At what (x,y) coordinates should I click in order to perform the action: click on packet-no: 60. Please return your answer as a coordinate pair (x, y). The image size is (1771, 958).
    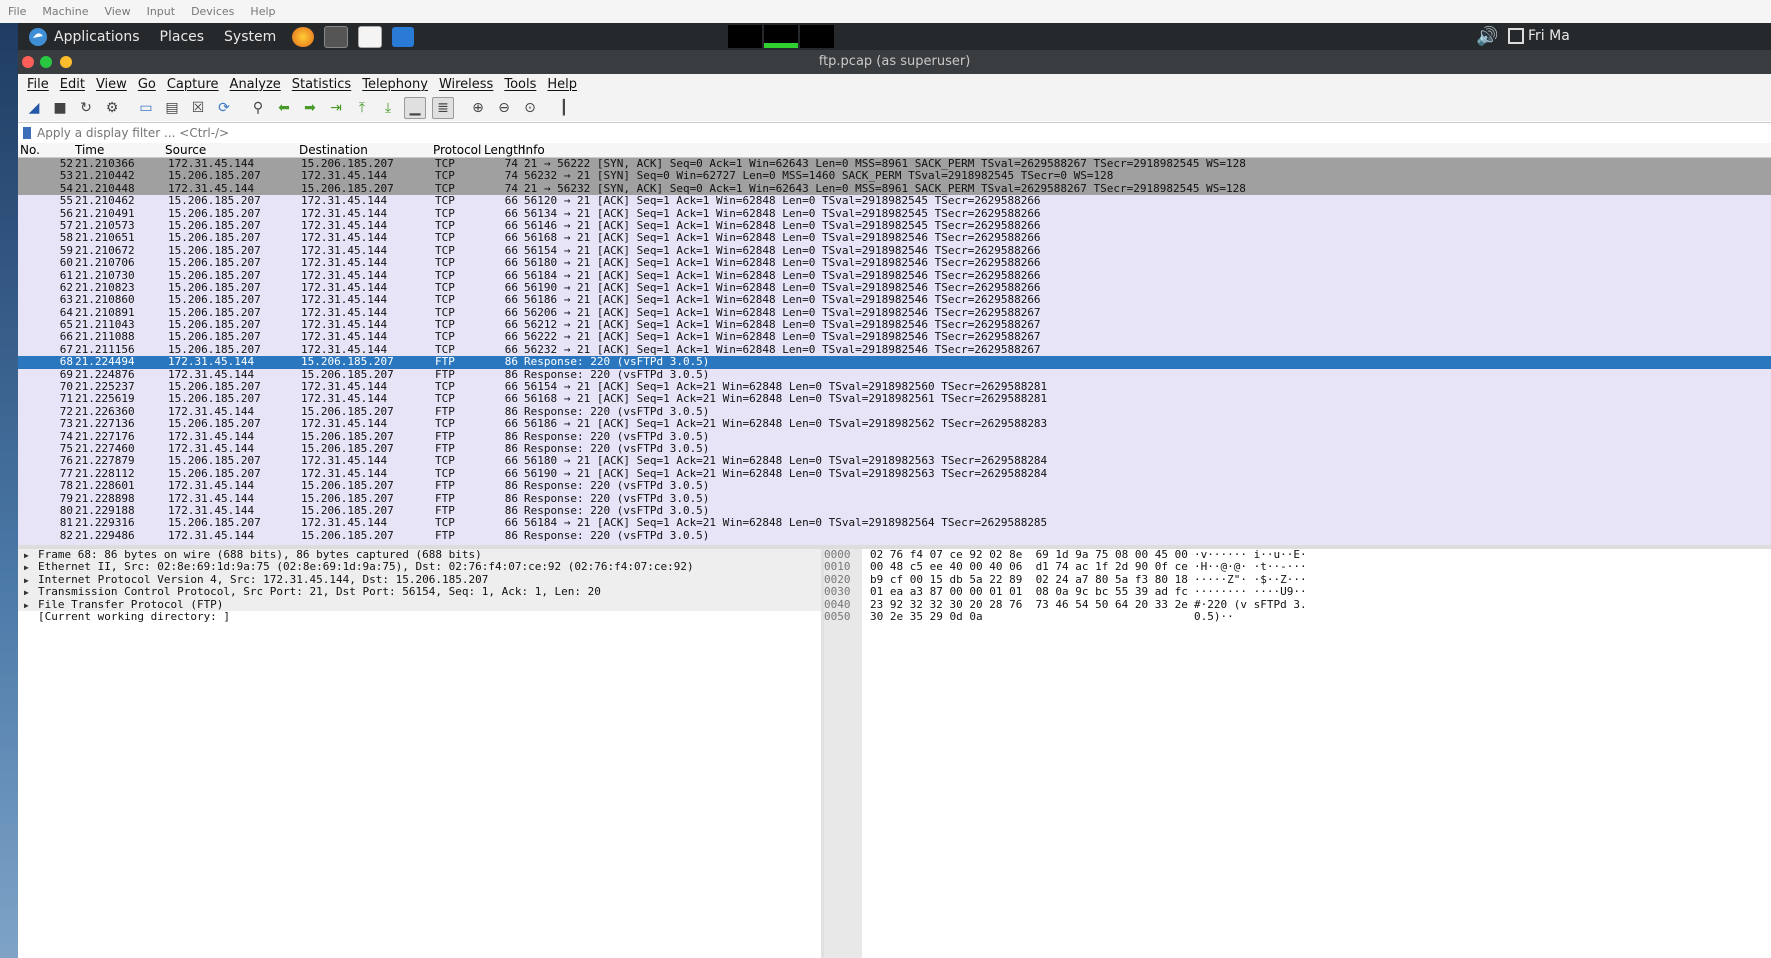
    Looking at the image, I should click on (66, 263).